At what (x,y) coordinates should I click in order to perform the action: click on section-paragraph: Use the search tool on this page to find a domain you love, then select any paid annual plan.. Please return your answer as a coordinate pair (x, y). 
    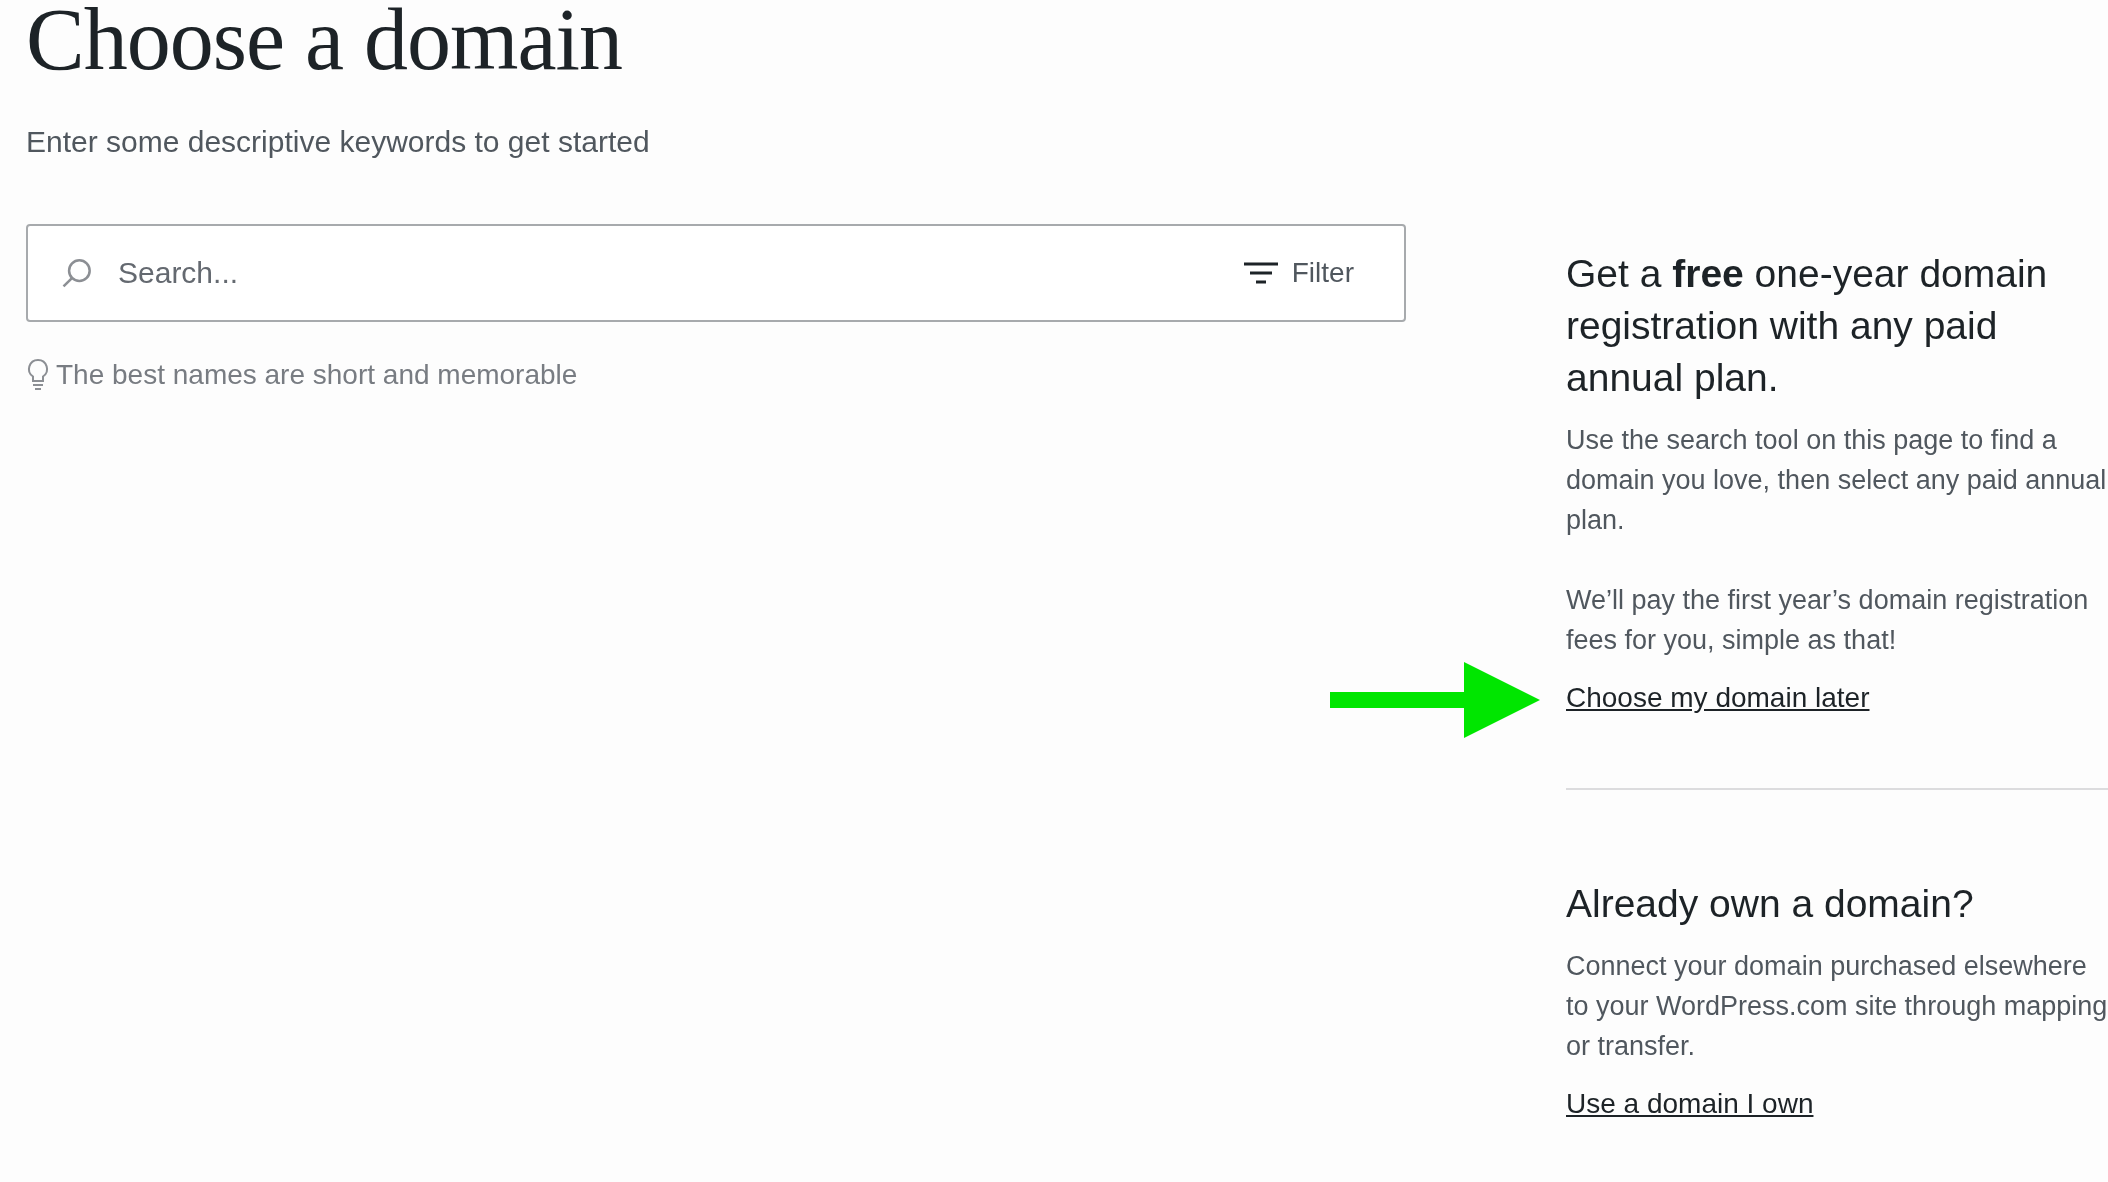
    Looking at the image, I should click on (1837, 480).